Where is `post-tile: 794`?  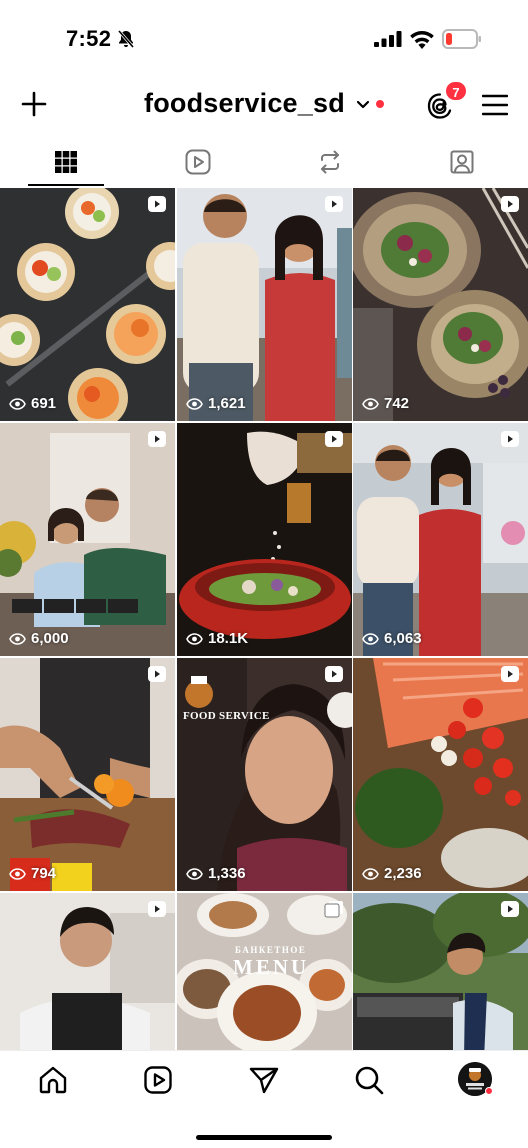 post-tile: 794 is located at coordinates (87, 774).